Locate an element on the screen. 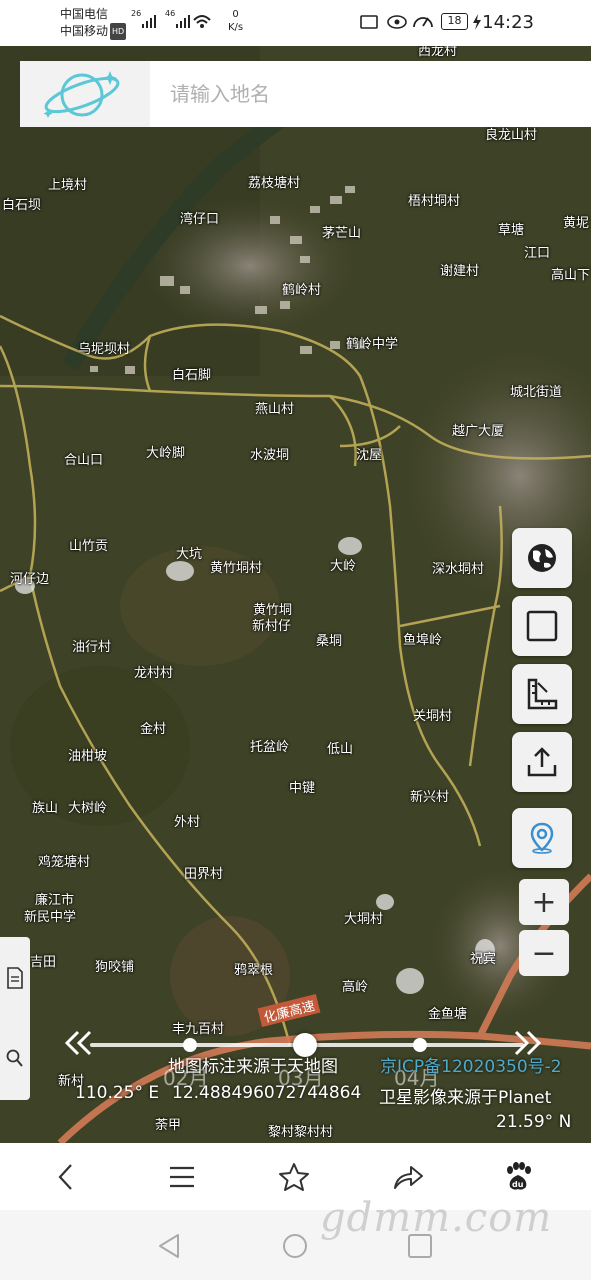  clock: 14:23 is located at coordinates (508, 22).